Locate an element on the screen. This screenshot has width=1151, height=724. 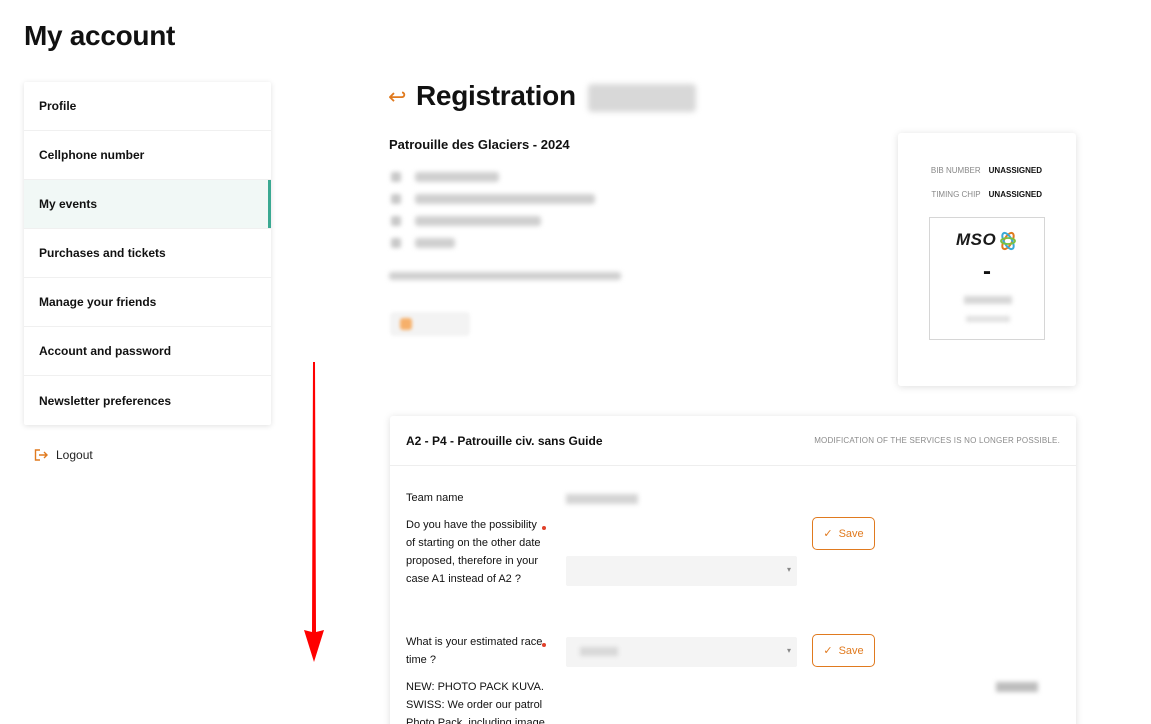
bib-preview: MSO - is located at coordinates (987, 278).